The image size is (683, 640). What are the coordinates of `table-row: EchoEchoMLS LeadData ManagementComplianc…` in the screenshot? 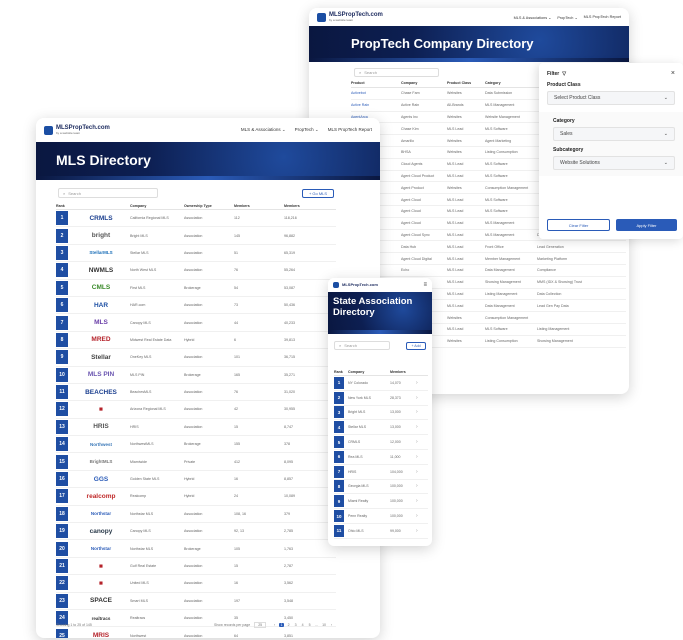 It's located at (488, 271).